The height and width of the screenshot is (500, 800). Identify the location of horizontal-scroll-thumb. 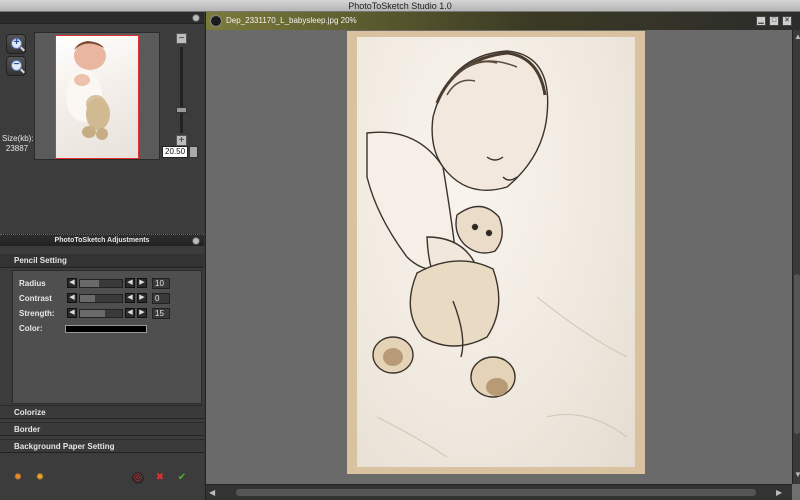
(496, 492).